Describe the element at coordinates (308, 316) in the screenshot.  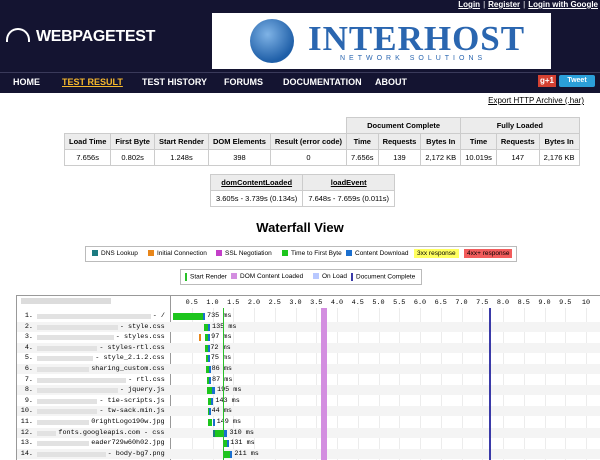
I see `waterfall-row: 1. - / 735 ms` at that location.